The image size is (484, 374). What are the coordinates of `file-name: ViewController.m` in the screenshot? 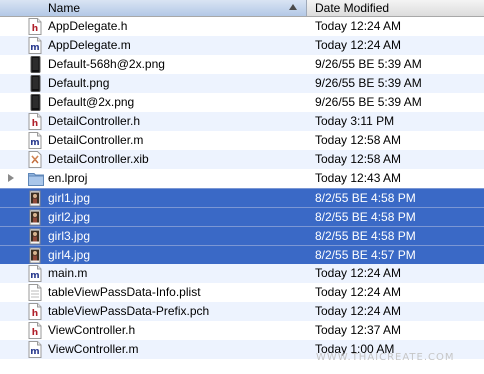 It's located at (93, 349).